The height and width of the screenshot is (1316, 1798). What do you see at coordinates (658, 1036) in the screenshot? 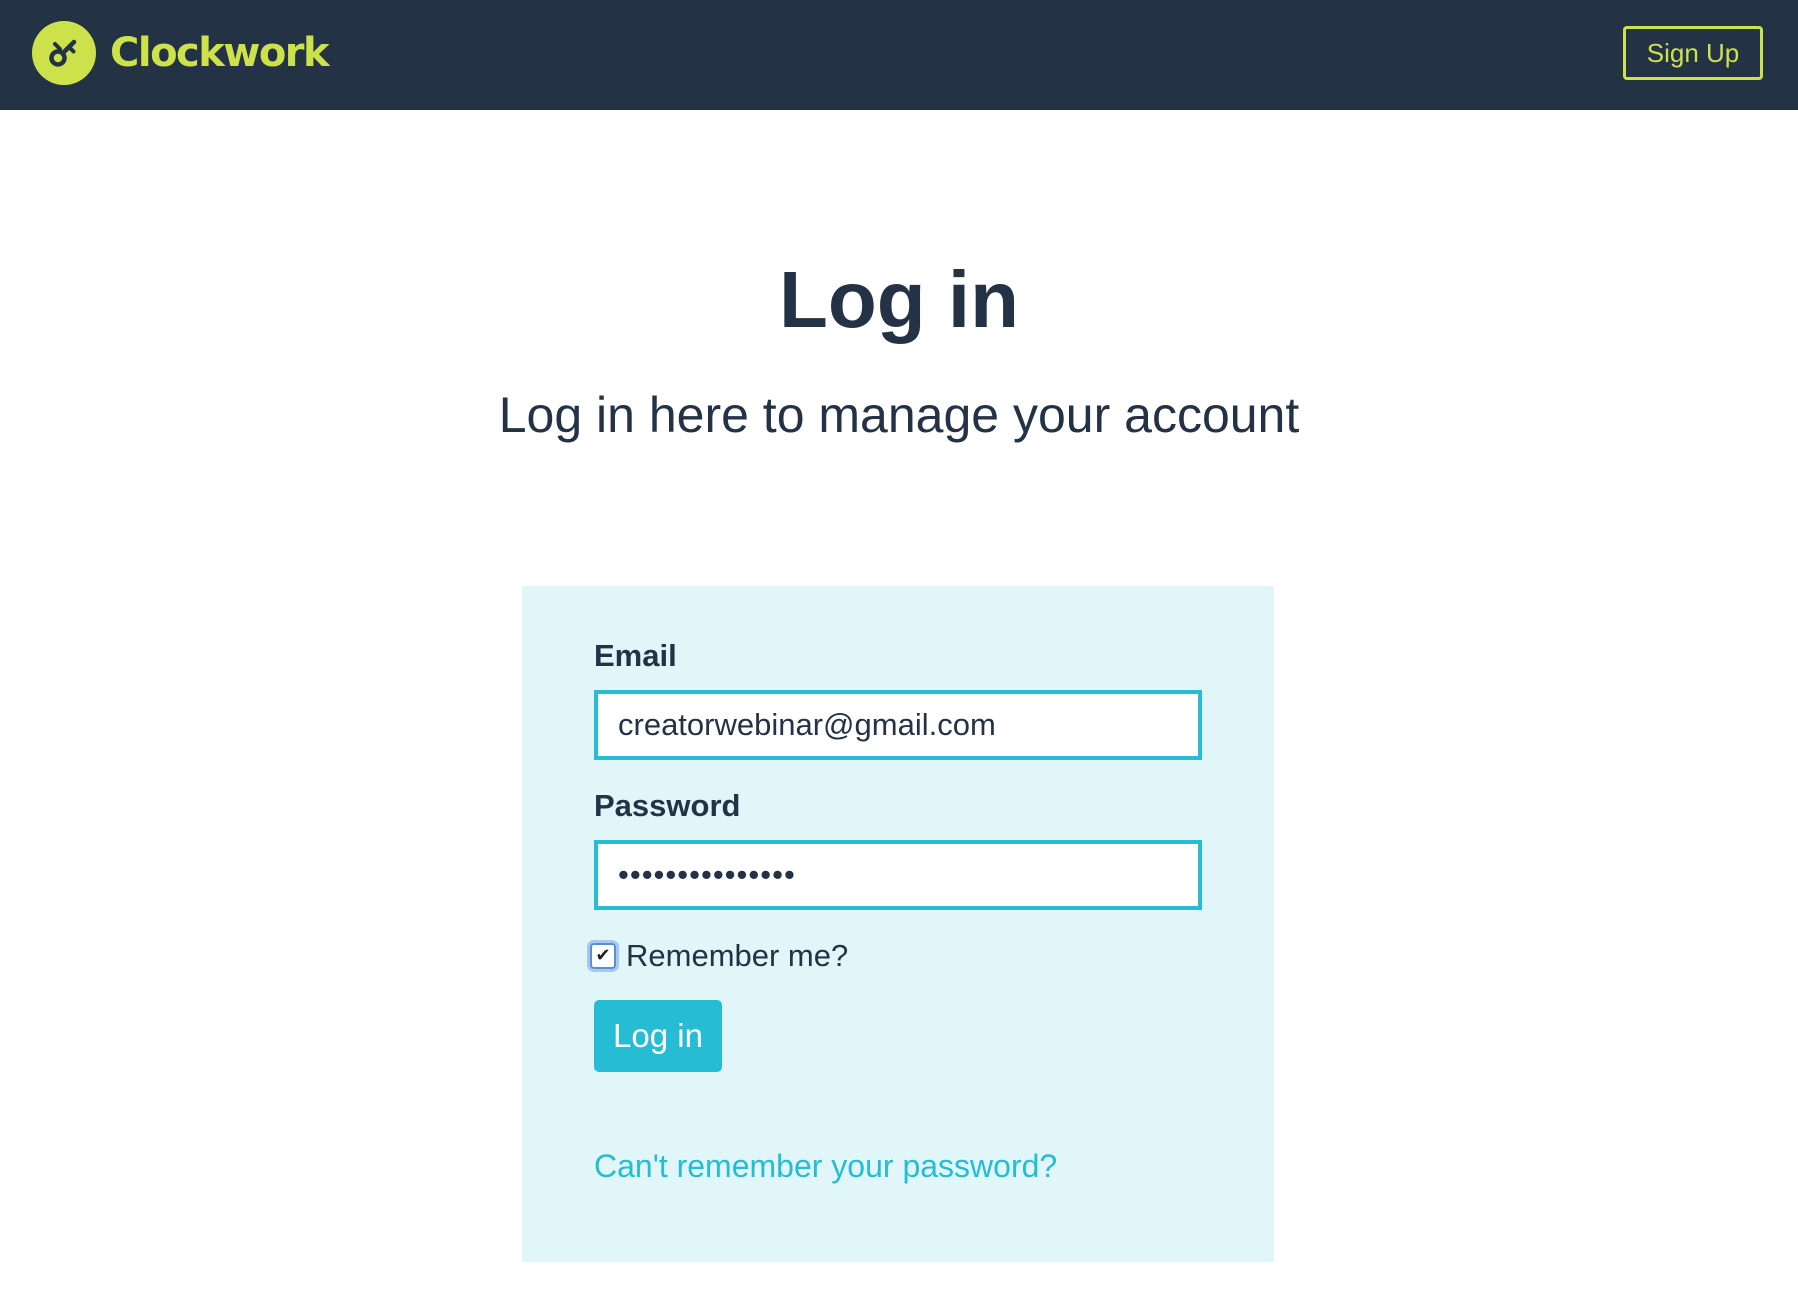
I see `log-in-button: Log in` at bounding box center [658, 1036].